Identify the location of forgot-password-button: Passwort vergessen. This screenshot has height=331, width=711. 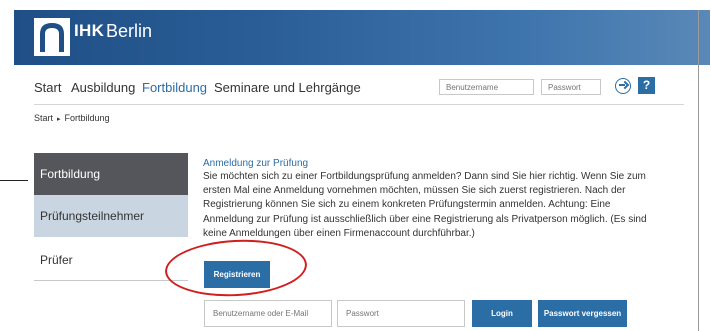
(582, 313).